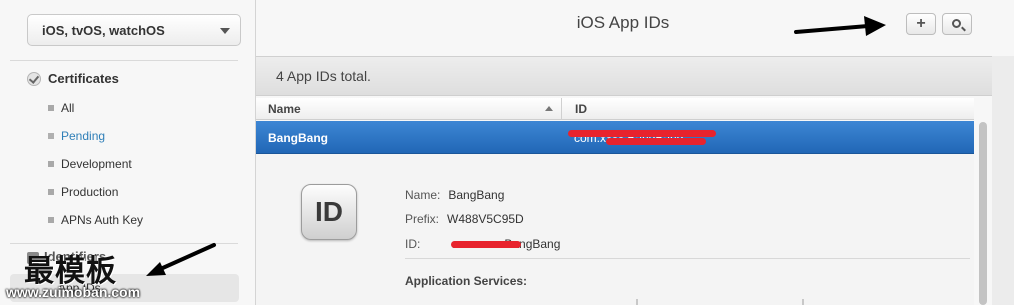 Image resolution: width=1014 pixels, height=305 pixels. I want to click on detail-value: W488V5C95D, so click(485, 219).